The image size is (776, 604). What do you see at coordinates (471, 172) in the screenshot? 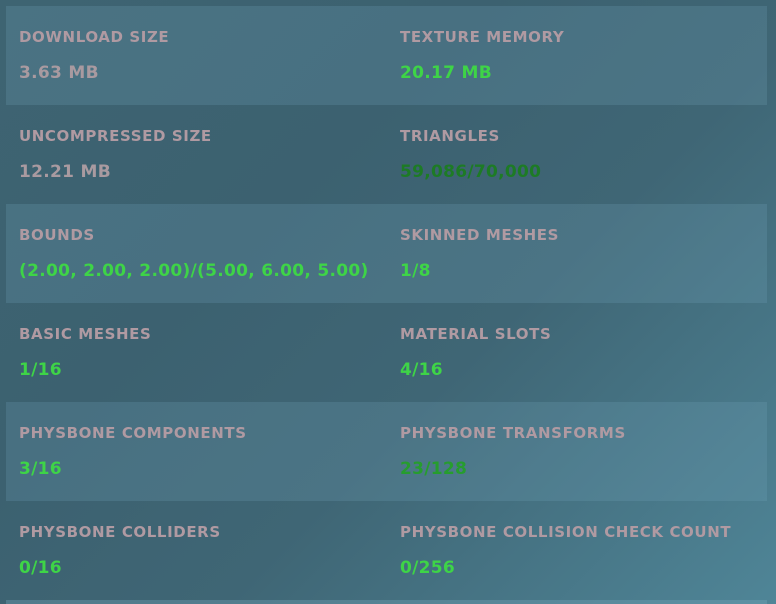
I see `stat-value: 59,086/70,000` at bounding box center [471, 172].